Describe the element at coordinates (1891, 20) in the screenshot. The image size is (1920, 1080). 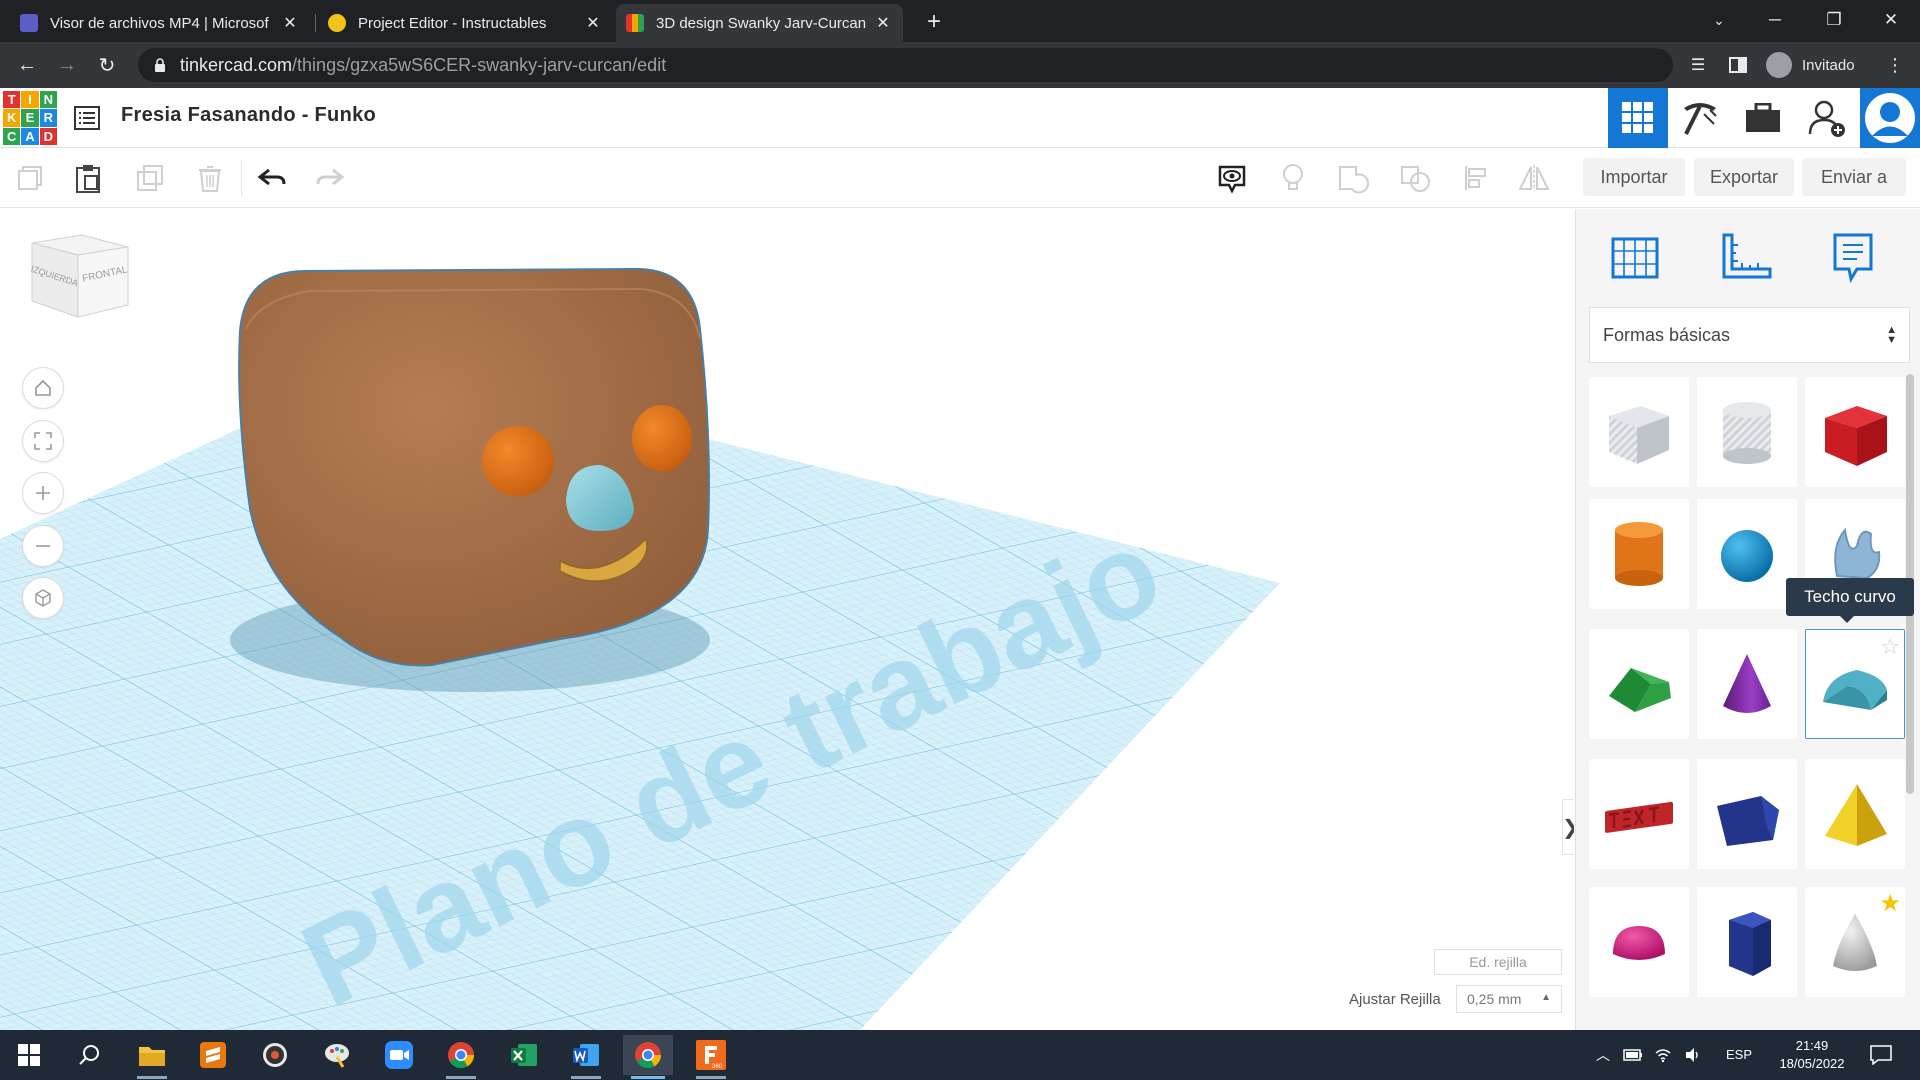
I see `close-window-icon: ✕` at that location.